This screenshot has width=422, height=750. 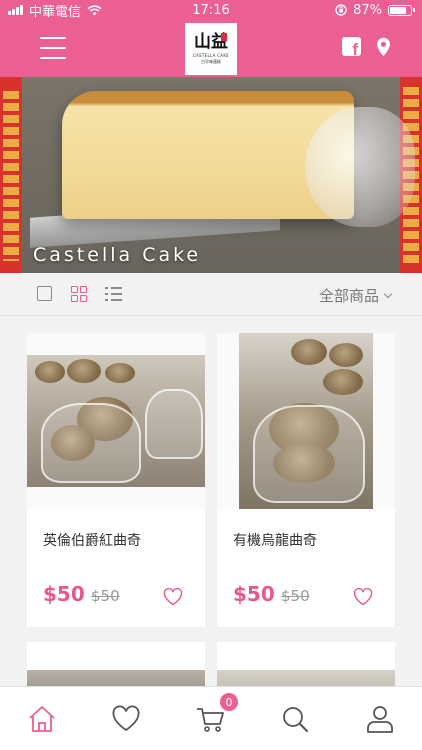 I want to click on single-view-icon, so click(x=44, y=293).